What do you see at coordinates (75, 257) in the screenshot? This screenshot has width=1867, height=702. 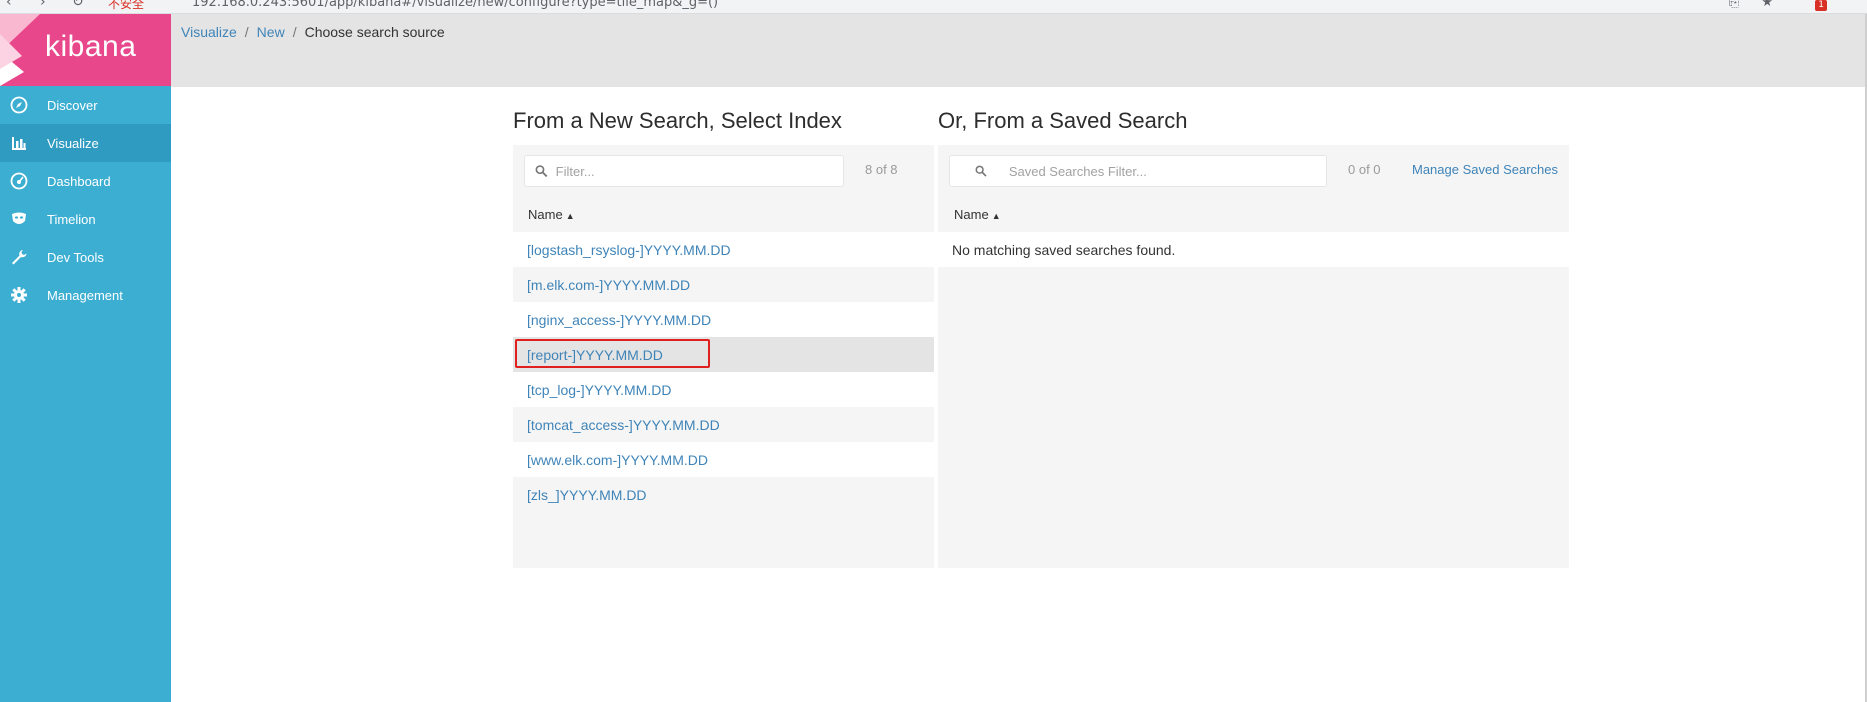 I see `sidebar-item-label: Dev Tools` at bounding box center [75, 257].